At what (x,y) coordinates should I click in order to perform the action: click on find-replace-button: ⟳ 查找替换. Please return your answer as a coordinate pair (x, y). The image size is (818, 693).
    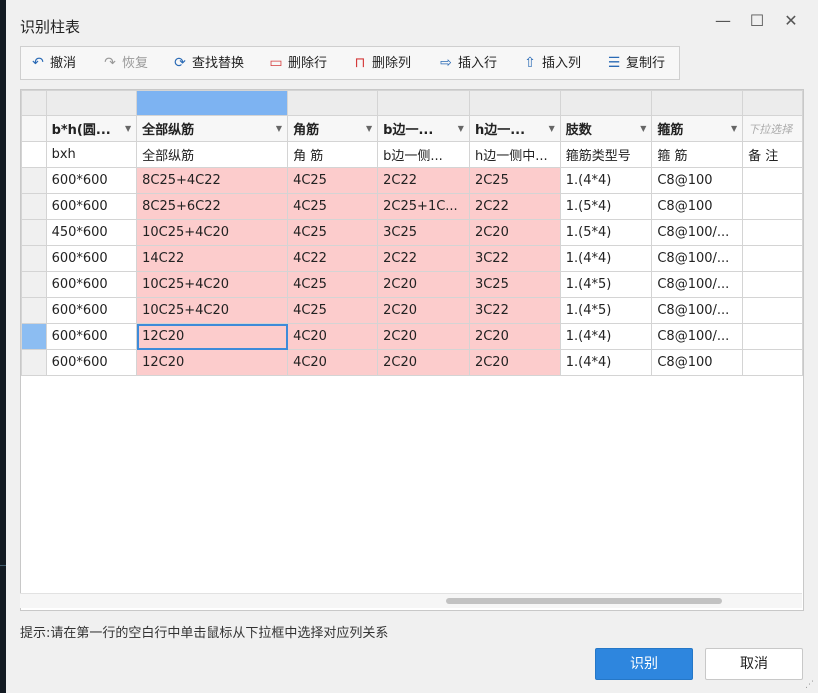
    Looking at the image, I should click on (207, 63).